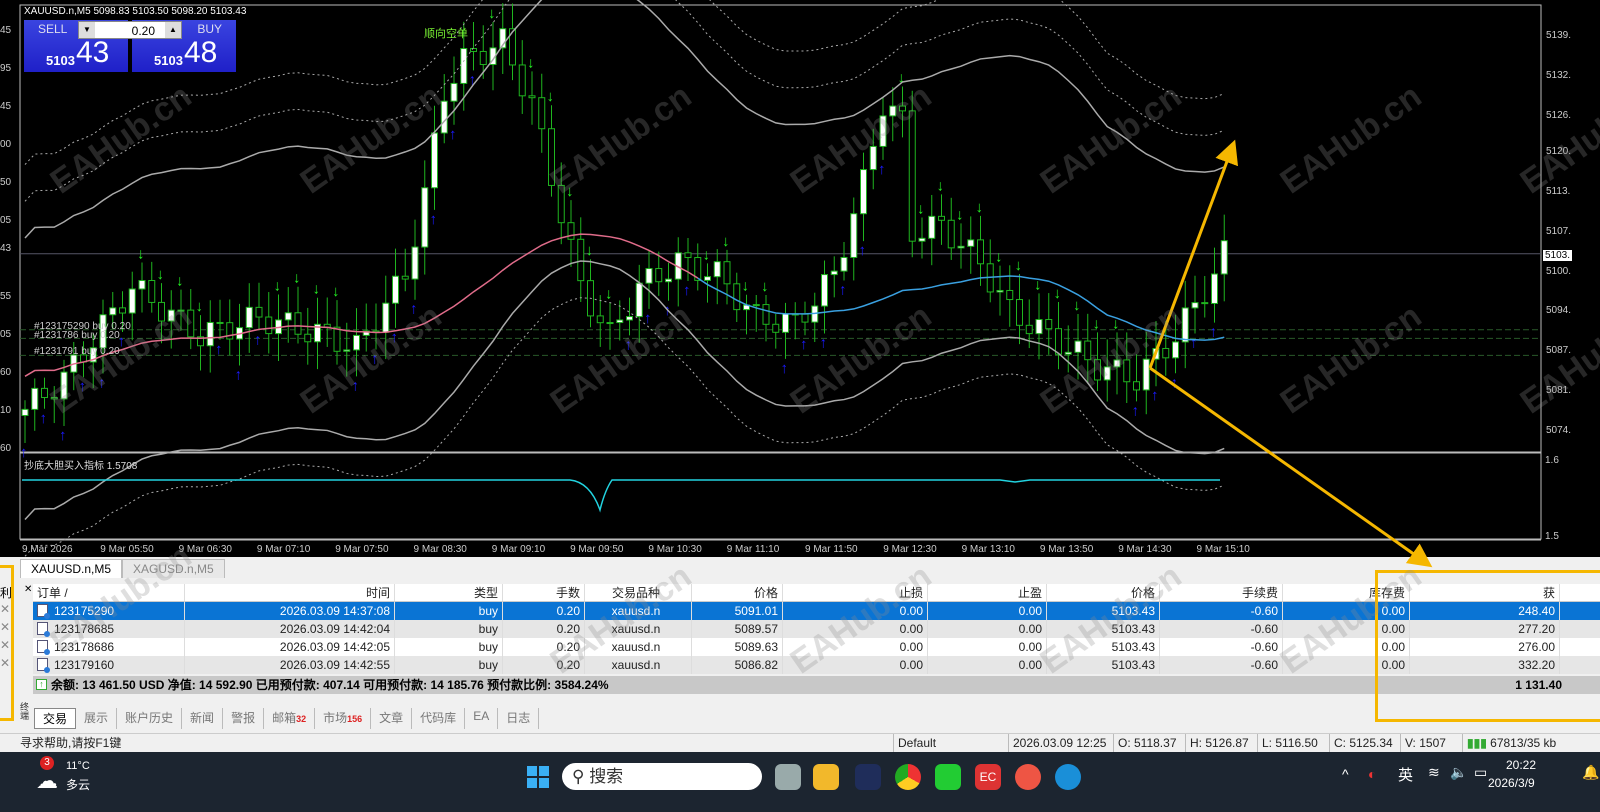 The height and width of the screenshot is (812, 1600). What do you see at coordinates (638, 592) in the screenshot?
I see `column-header: 交易品种` at bounding box center [638, 592].